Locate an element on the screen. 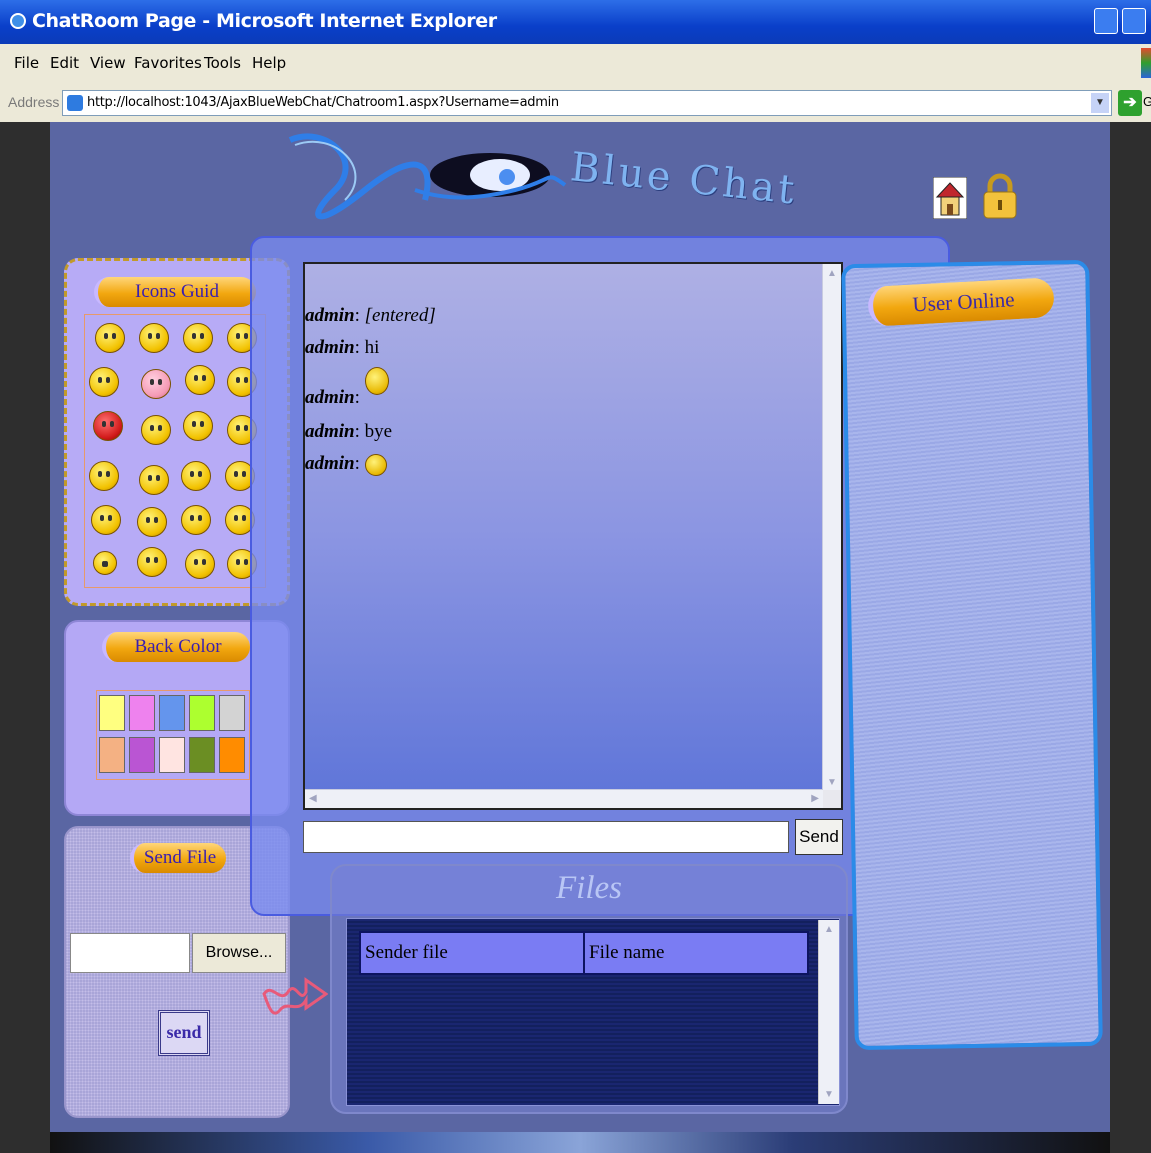 This screenshot has width=1151, height=1153. menu-file: File is located at coordinates (26, 63).